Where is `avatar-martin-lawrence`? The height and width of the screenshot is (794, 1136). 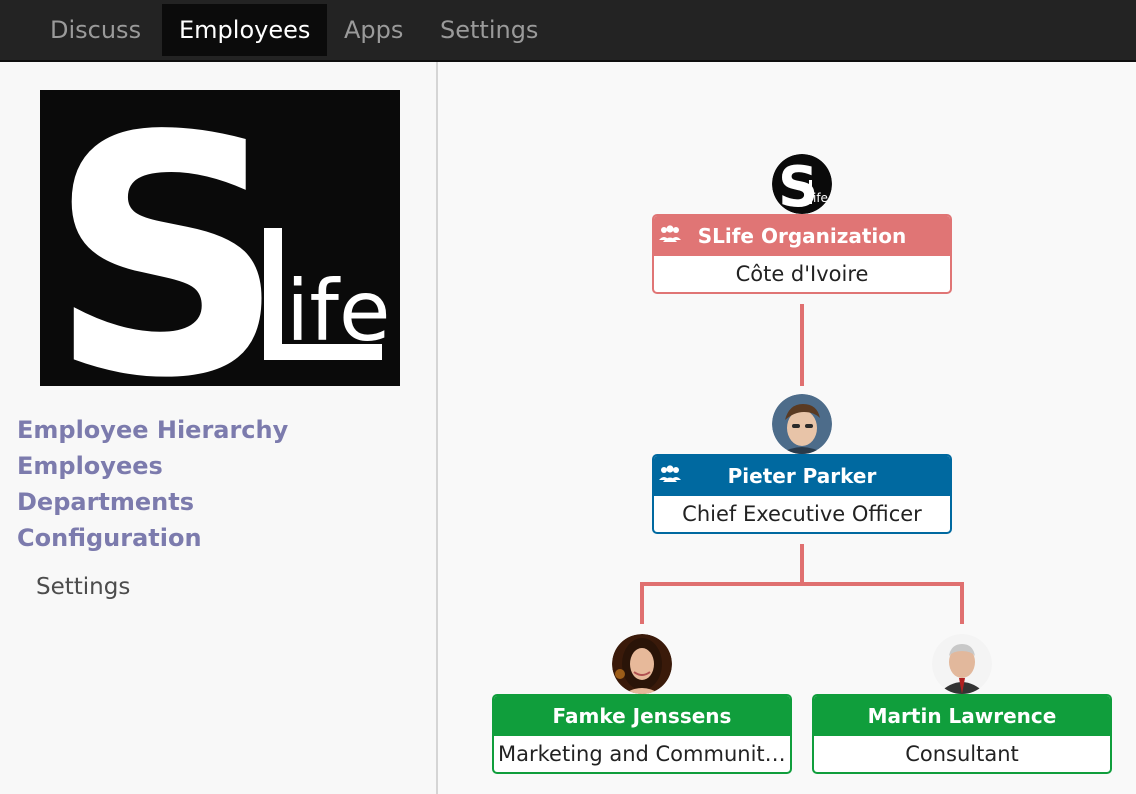 avatar-martin-lawrence is located at coordinates (962, 664).